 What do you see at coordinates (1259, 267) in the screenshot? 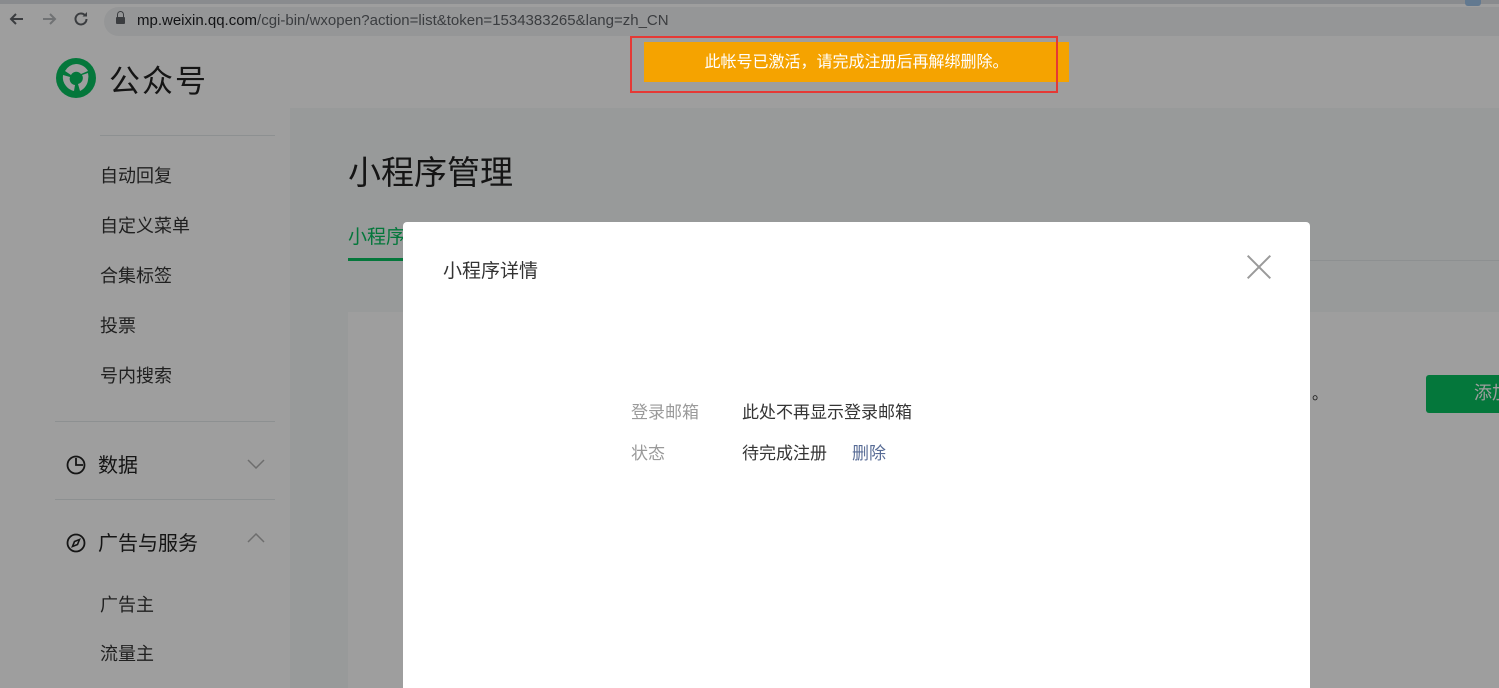
I see `close-icon` at bounding box center [1259, 267].